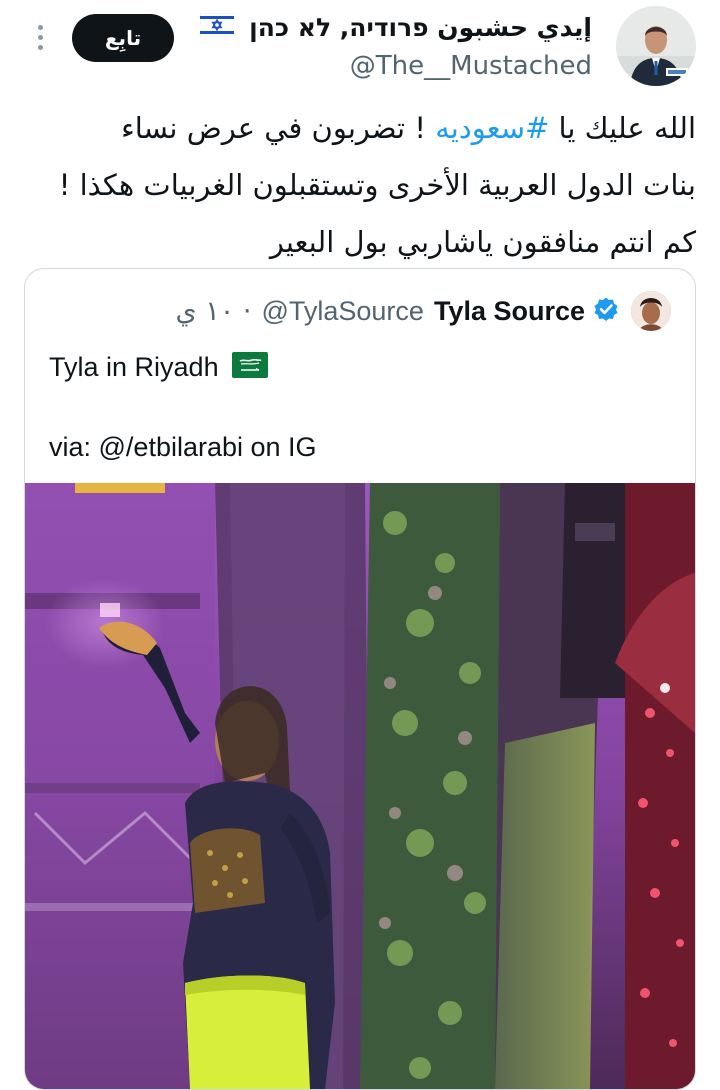 The width and height of the screenshot is (720, 1090). I want to click on israel-flag-icon, so click(217, 29).